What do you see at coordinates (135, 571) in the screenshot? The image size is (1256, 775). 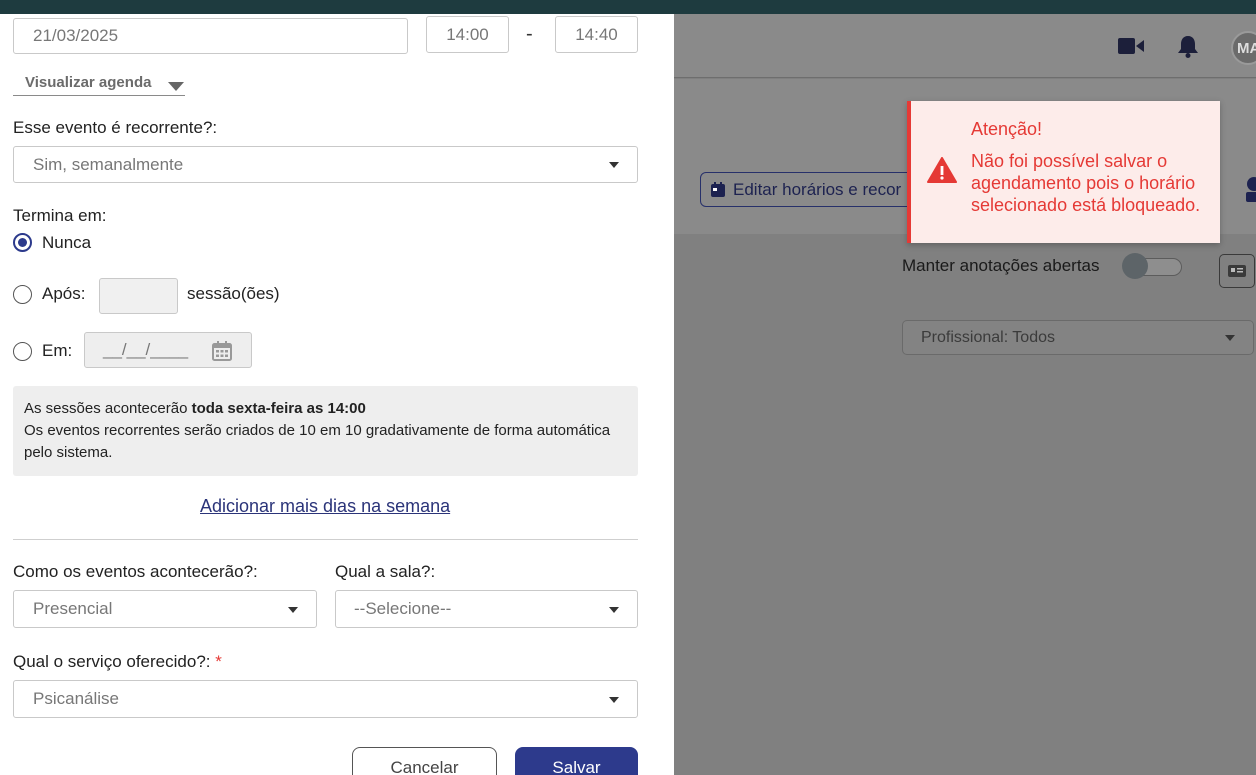 I see `how-label: Como os eventos acontecerão?:` at bounding box center [135, 571].